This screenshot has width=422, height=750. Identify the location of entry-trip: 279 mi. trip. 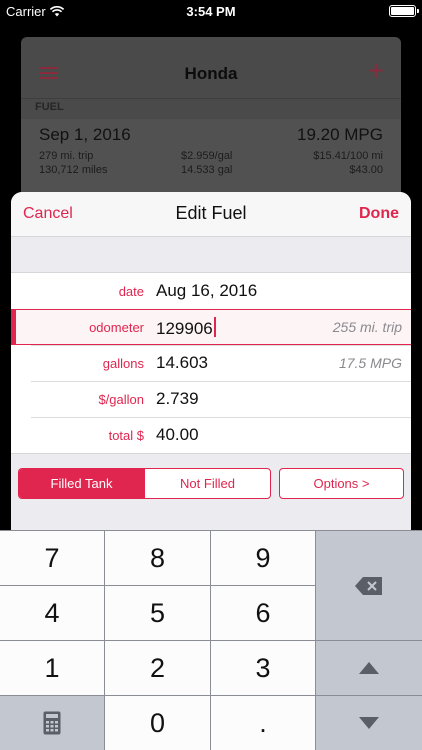
(66, 156).